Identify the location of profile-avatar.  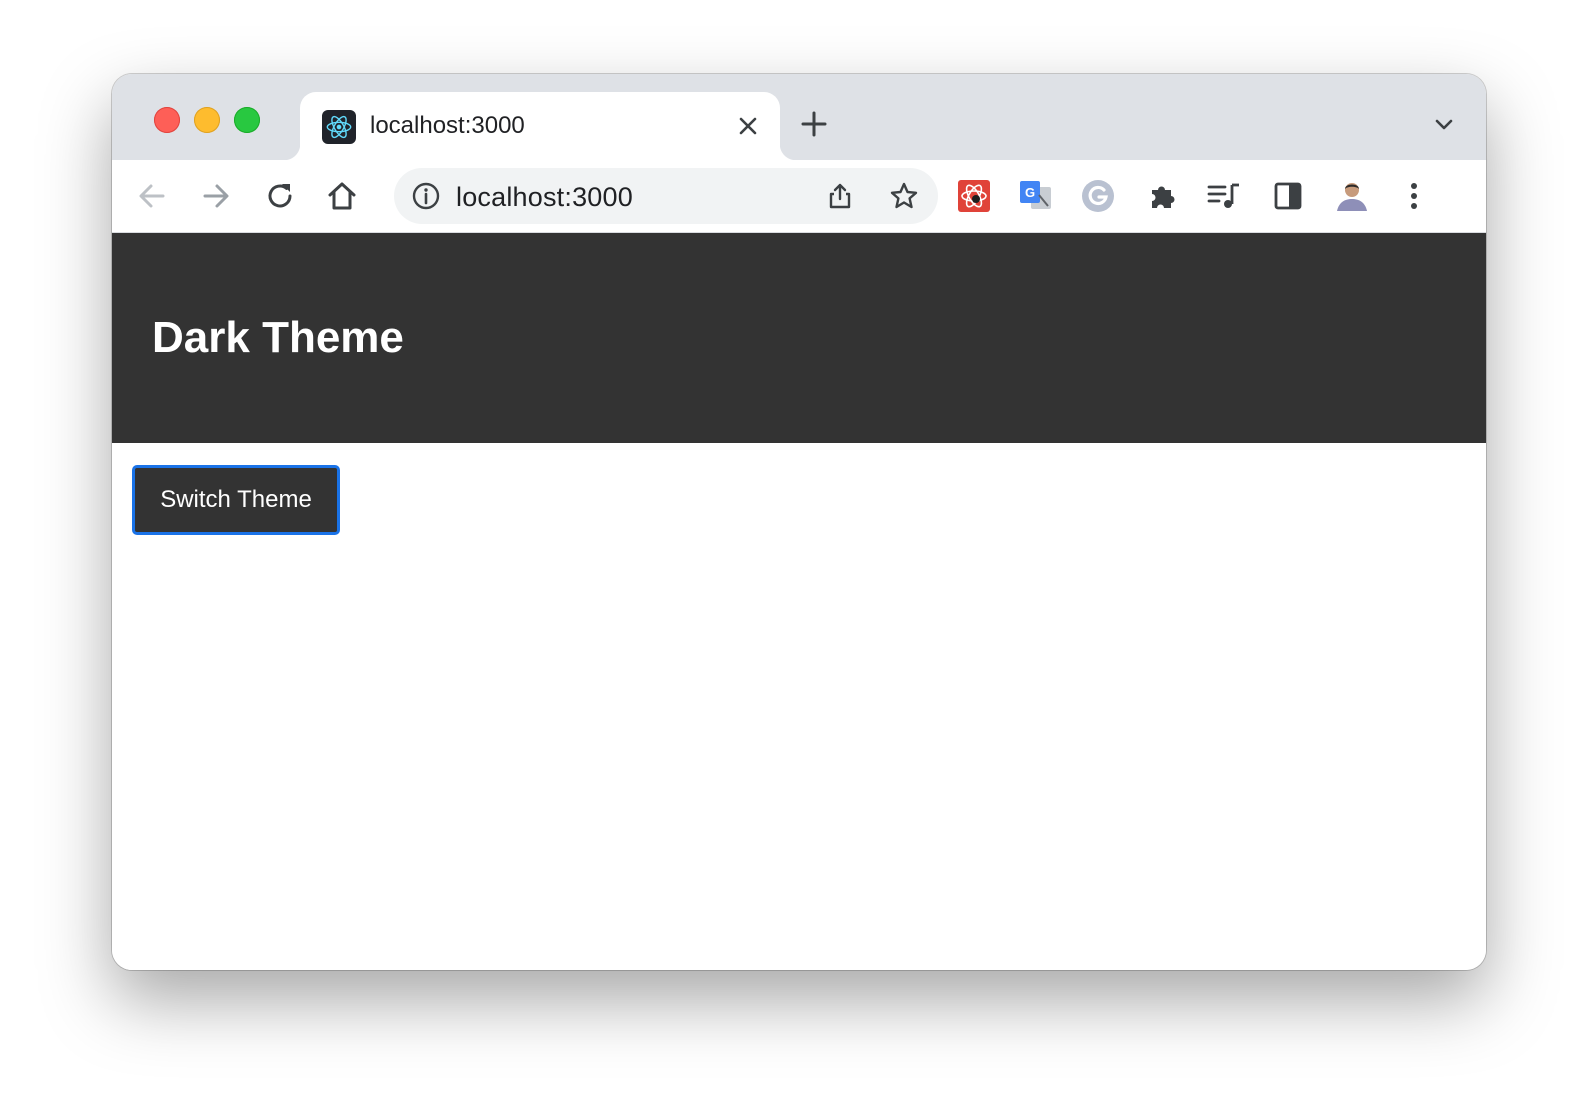
(1352, 196).